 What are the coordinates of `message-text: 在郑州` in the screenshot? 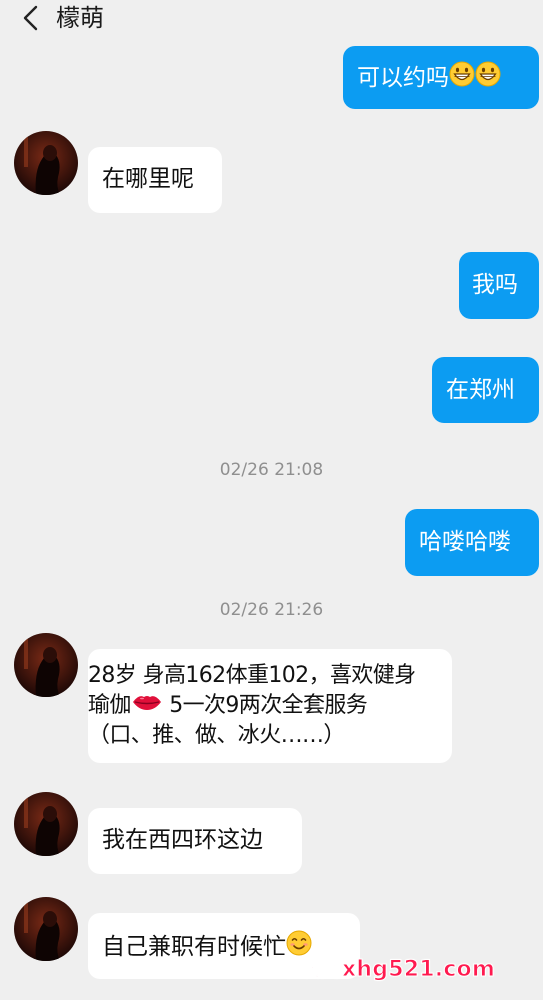 It's located at (480, 390).